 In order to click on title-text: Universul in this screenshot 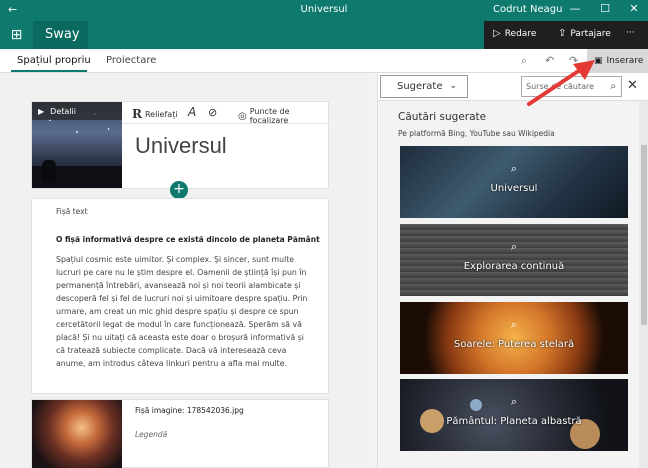, I will do `click(181, 146)`.